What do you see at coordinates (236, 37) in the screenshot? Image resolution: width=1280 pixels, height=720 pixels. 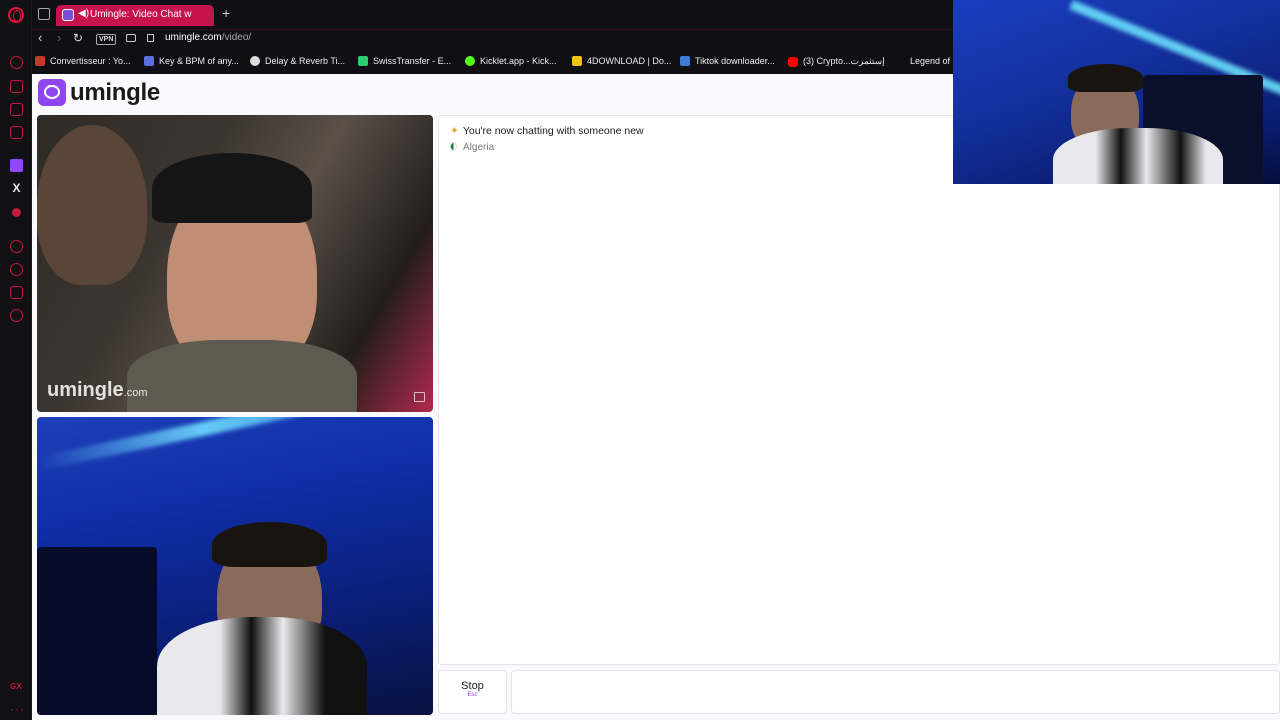 I see `url-path: /video/` at bounding box center [236, 37].